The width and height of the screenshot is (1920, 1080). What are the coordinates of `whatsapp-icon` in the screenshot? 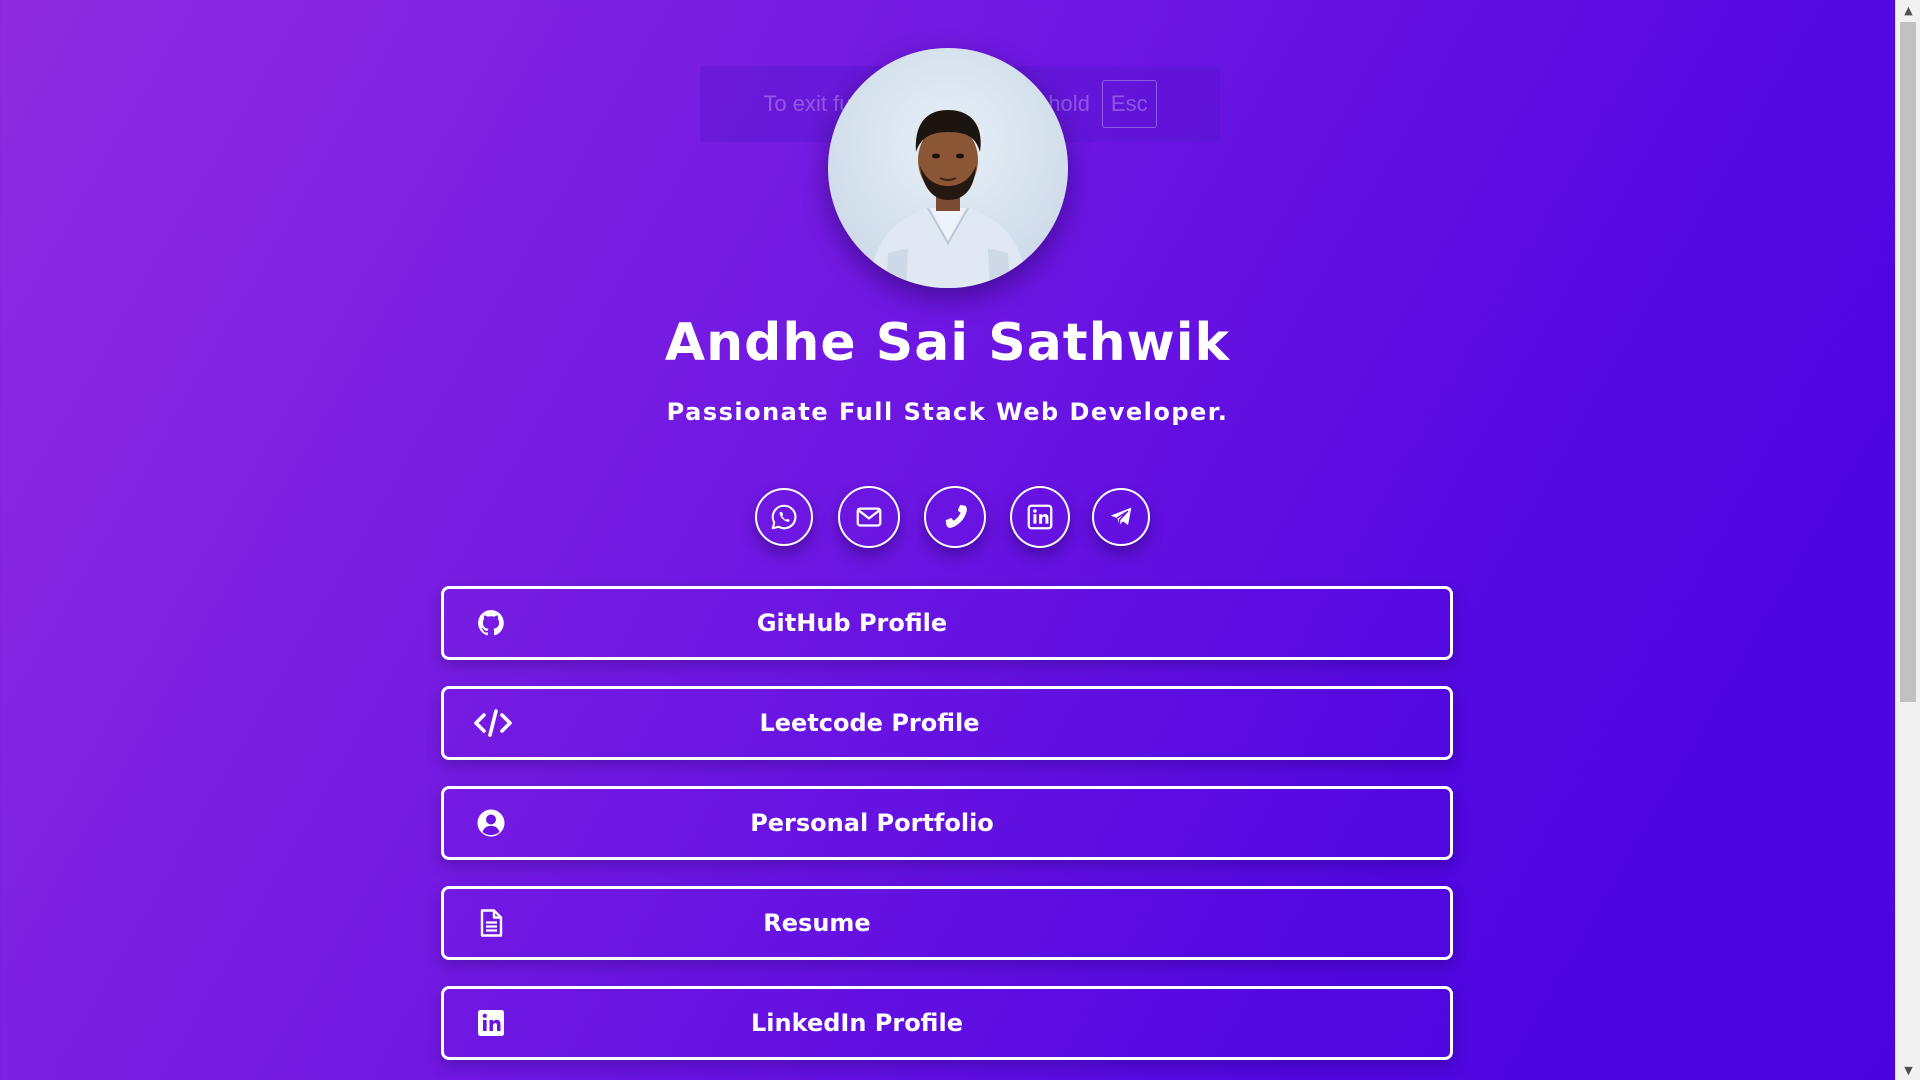 It's located at (784, 517).